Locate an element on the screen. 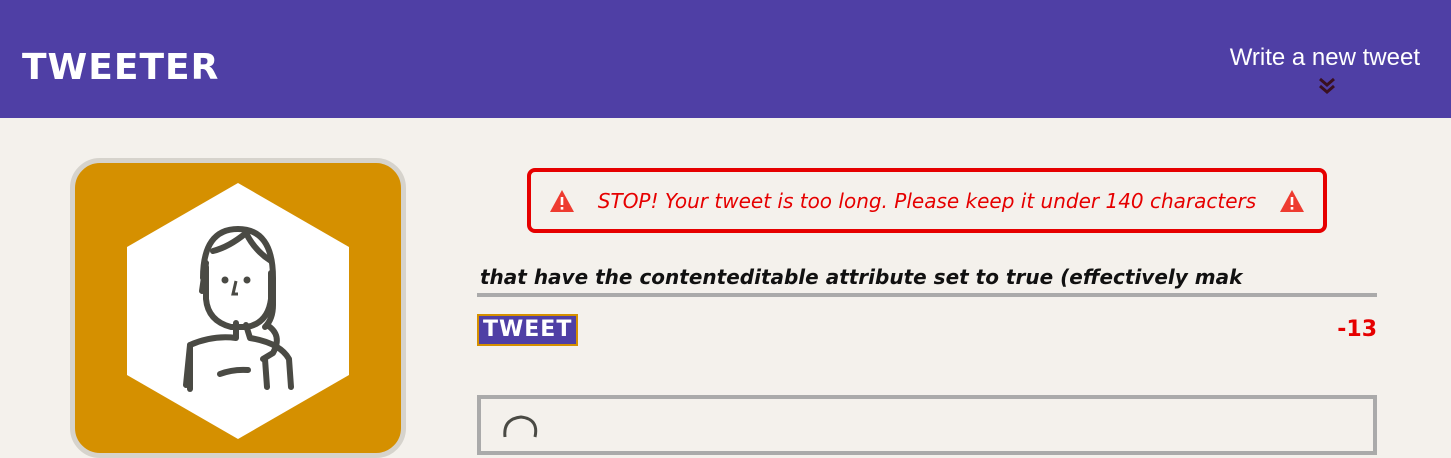  character-counter: -13 is located at coordinates (1357, 329).